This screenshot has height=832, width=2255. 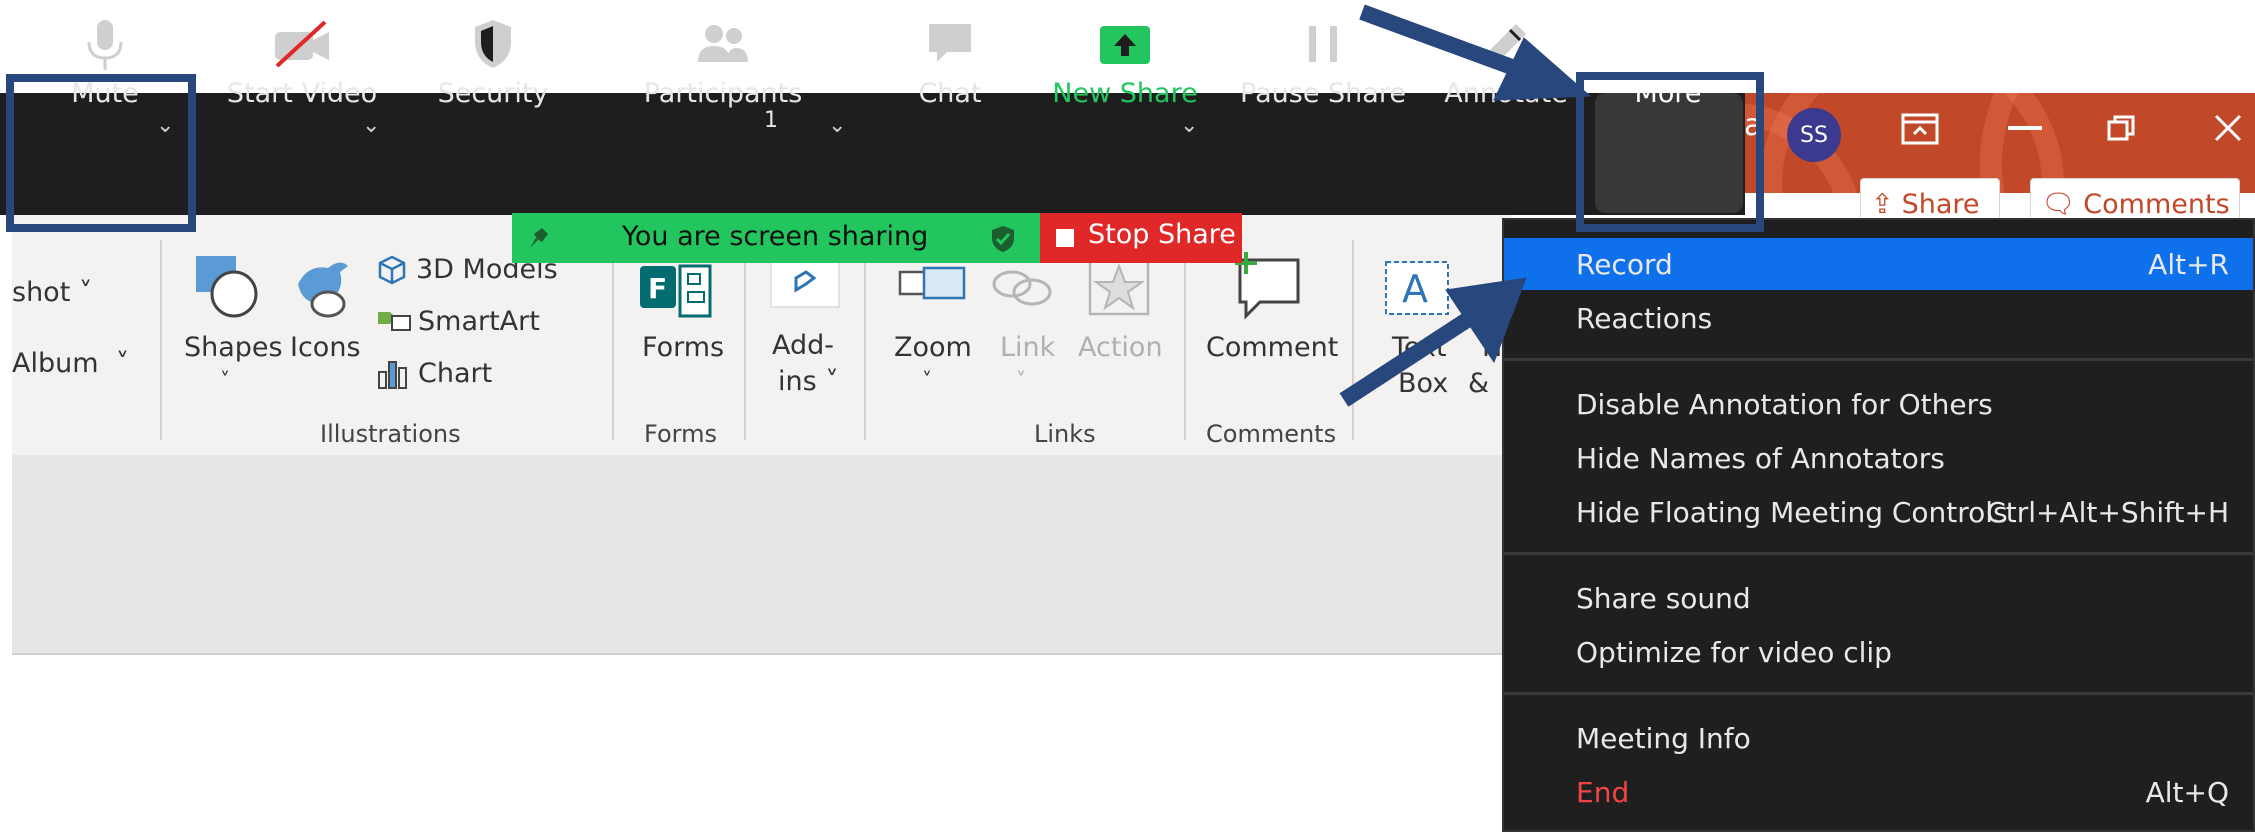 I want to click on arrow-to-more-icon, so click(x=1441, y=41).